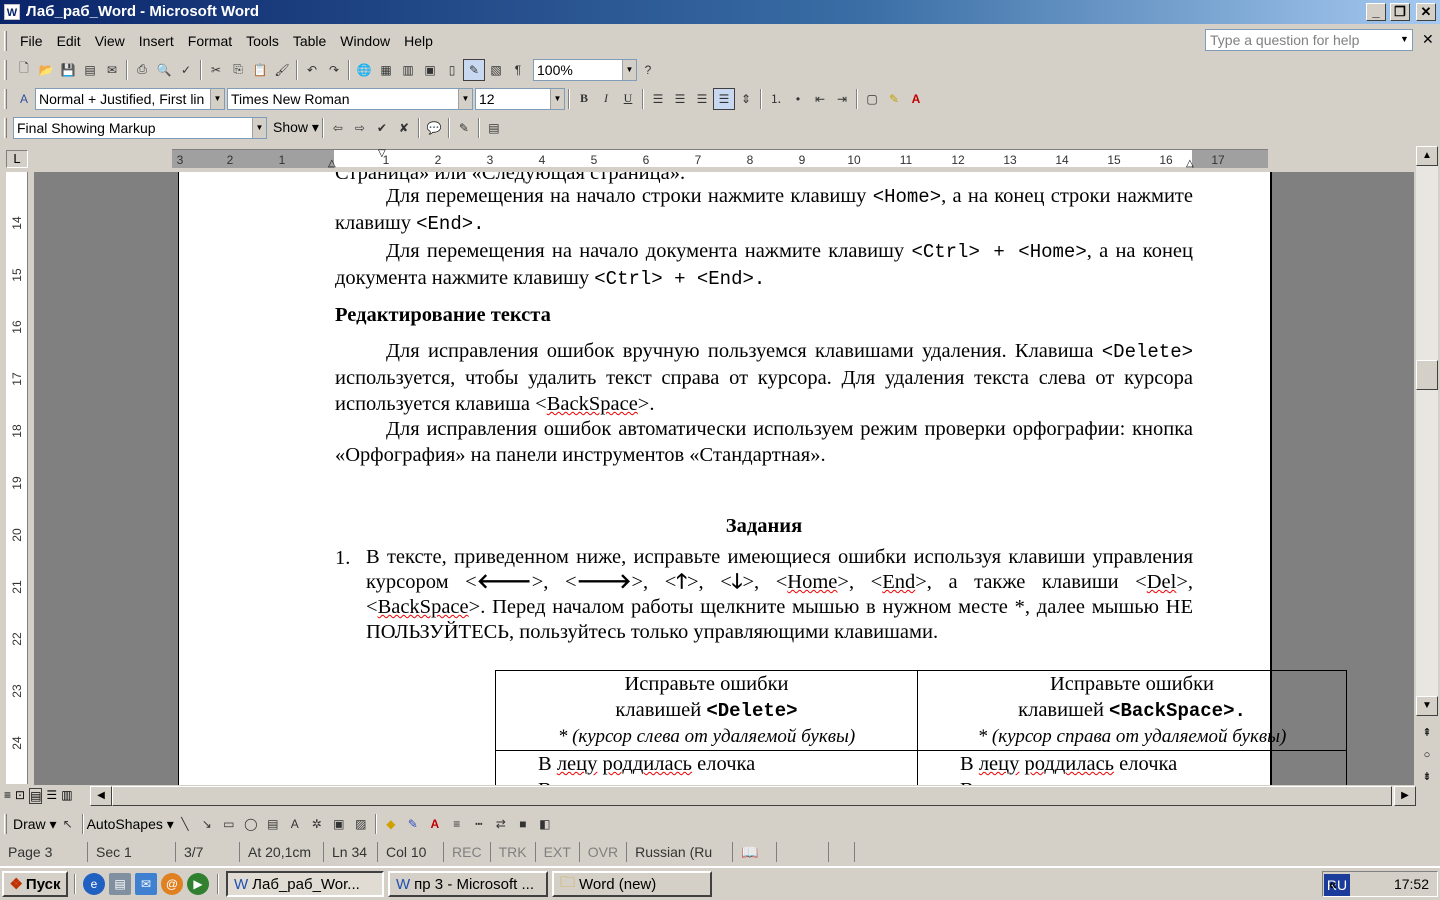 The width and height of the screenshot is (1440, 900). What do you see at coordinates (156, 41) in the screenshot?
I see `menu-insert: Insert` at bounding box center [156, 41].